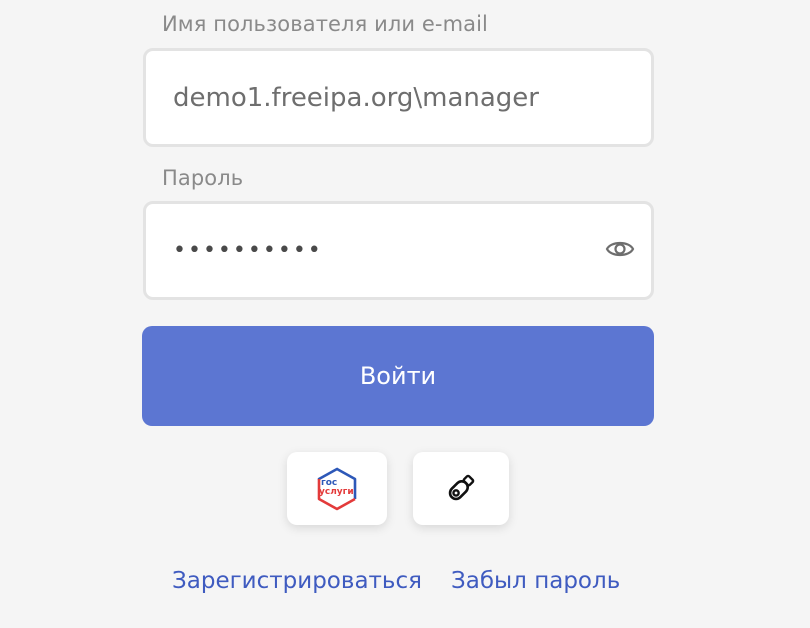 The width and height of the screenshot is (810, 628). I want to click on password-label: Пароль, so click(203, 178).